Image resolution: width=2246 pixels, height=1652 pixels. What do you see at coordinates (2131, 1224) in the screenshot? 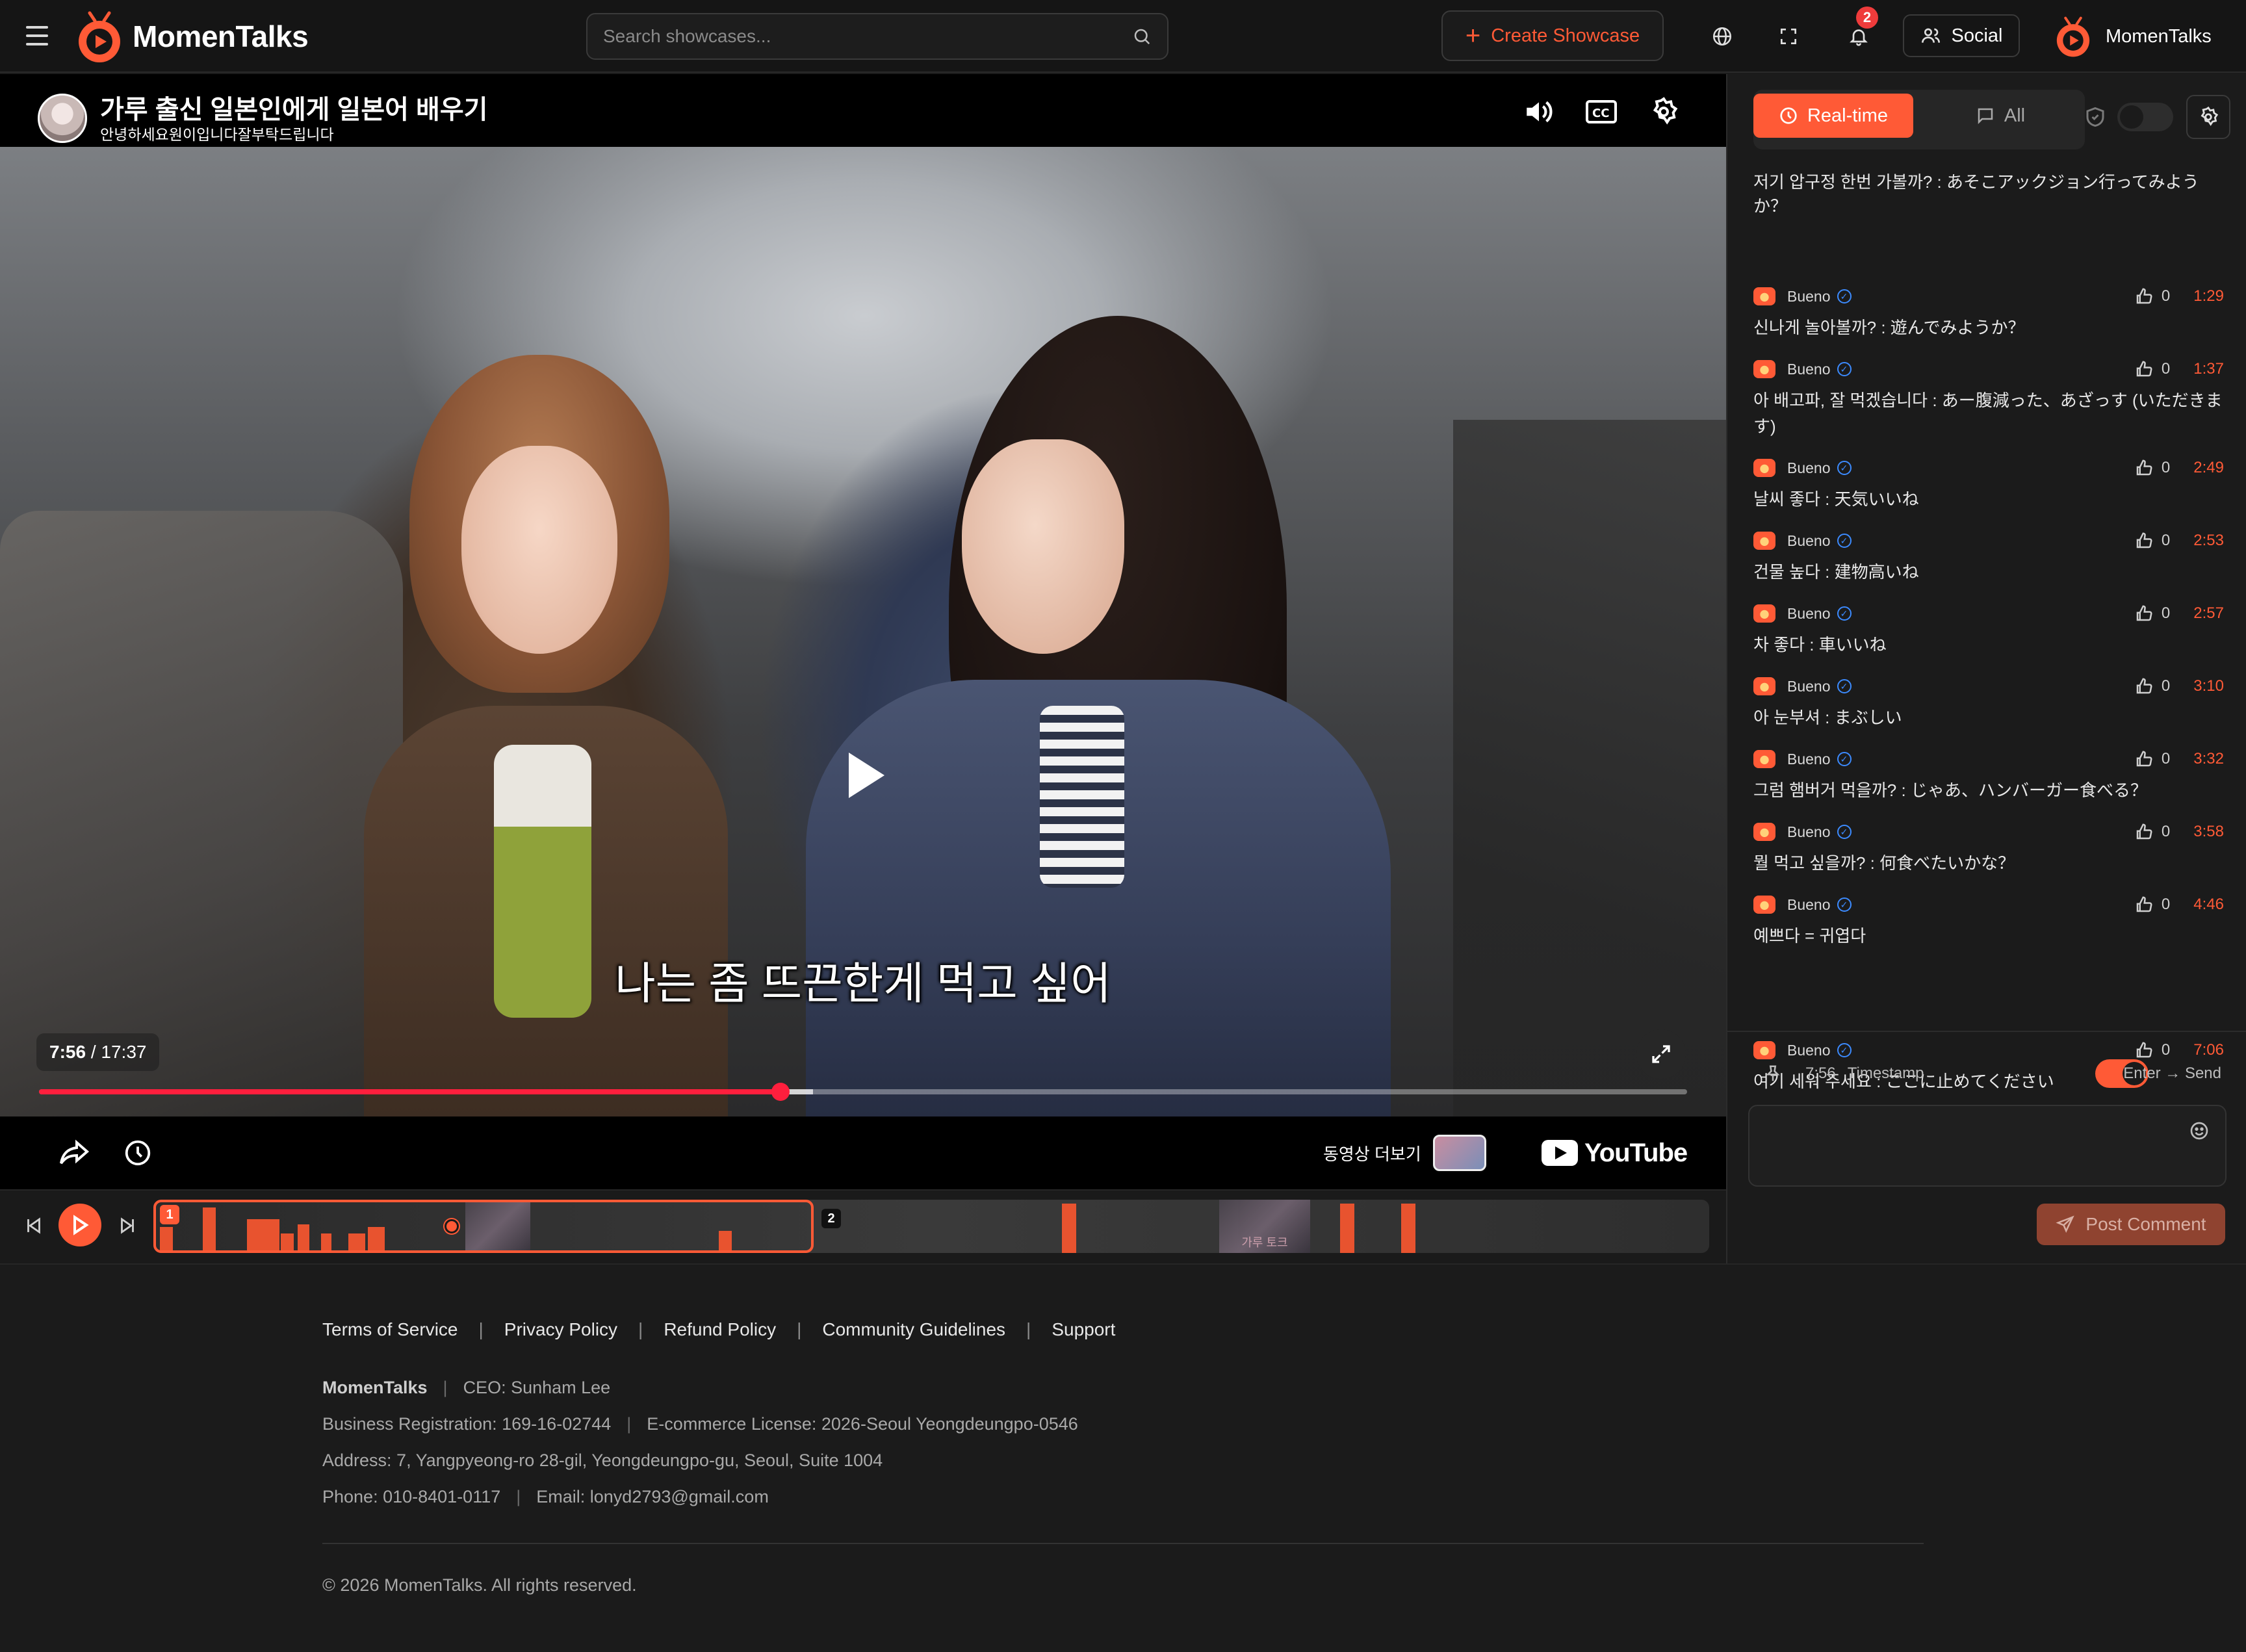
I see `post-comment-button: Post Comment` at bounding box center [2131, 1224].